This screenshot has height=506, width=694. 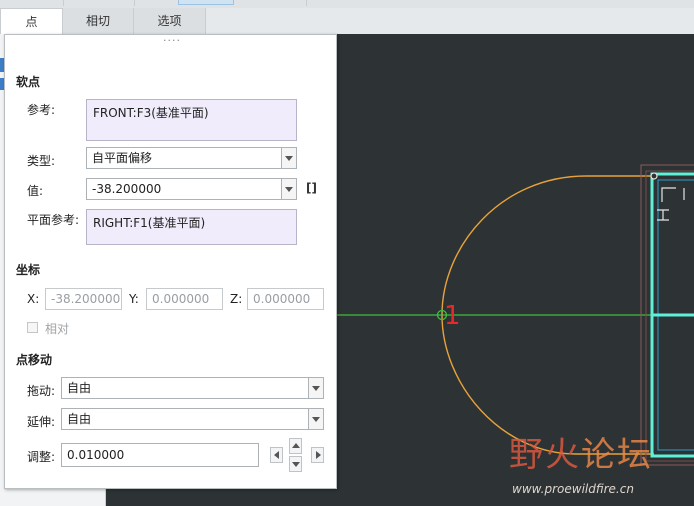 What do you see at coordinates (172, 40) in the screenshot?
I see `panel-drag-grip: ····` at bounding box center [172, 40].